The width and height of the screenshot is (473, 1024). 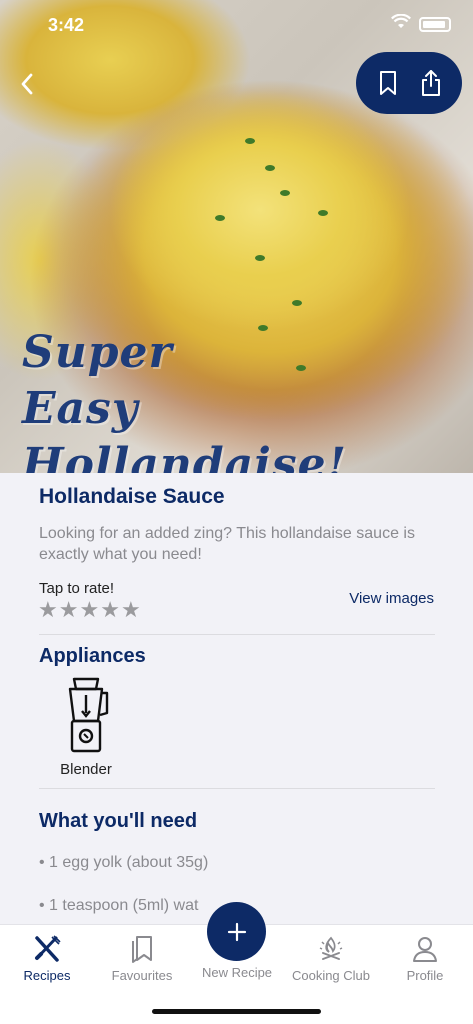 I want to click on tab-label: Cooking Club, so click(x=331, y=975).